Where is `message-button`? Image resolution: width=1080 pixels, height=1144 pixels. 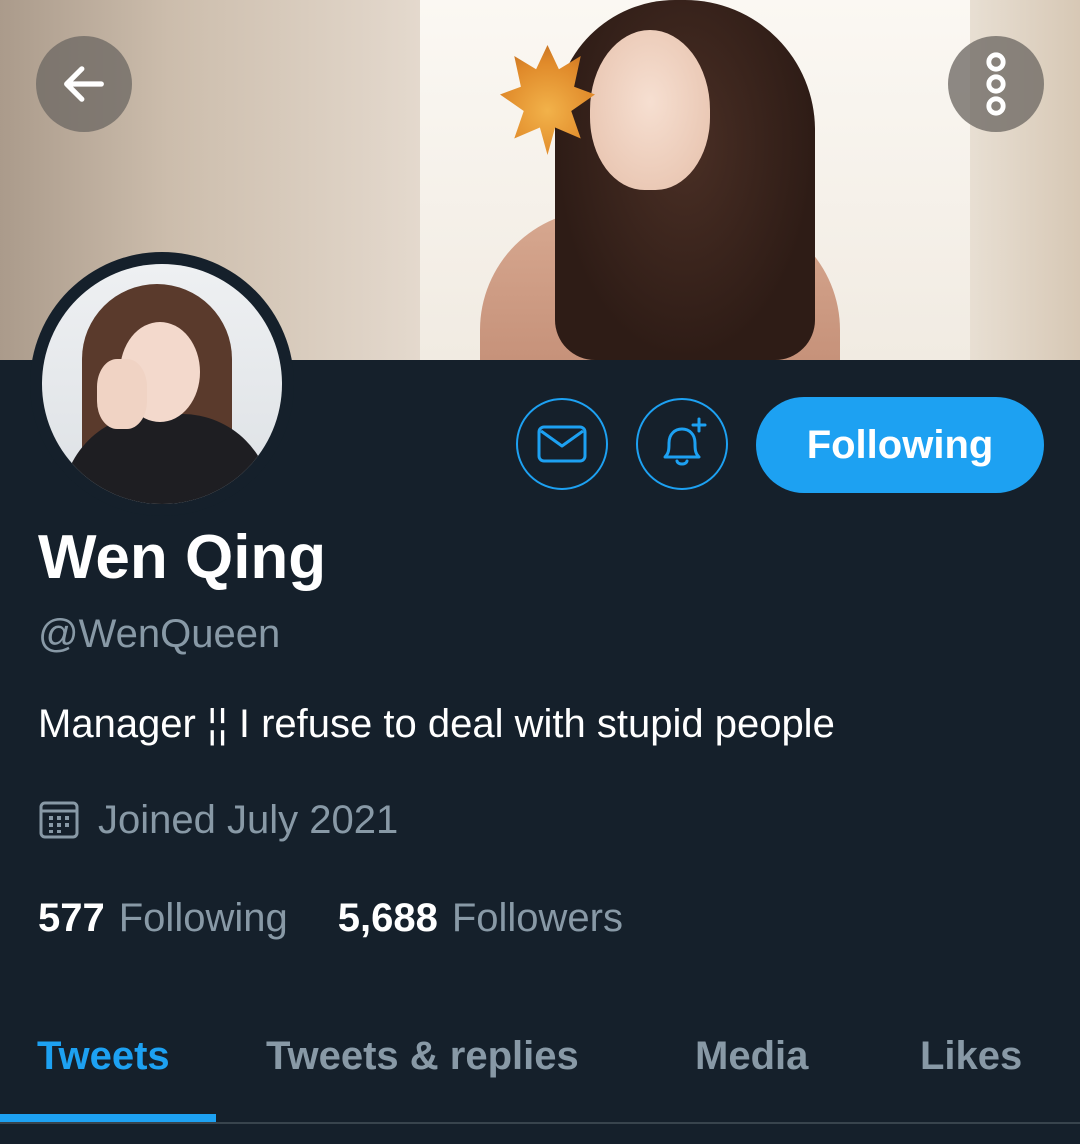 message-button is located at coordinates (562, 444).